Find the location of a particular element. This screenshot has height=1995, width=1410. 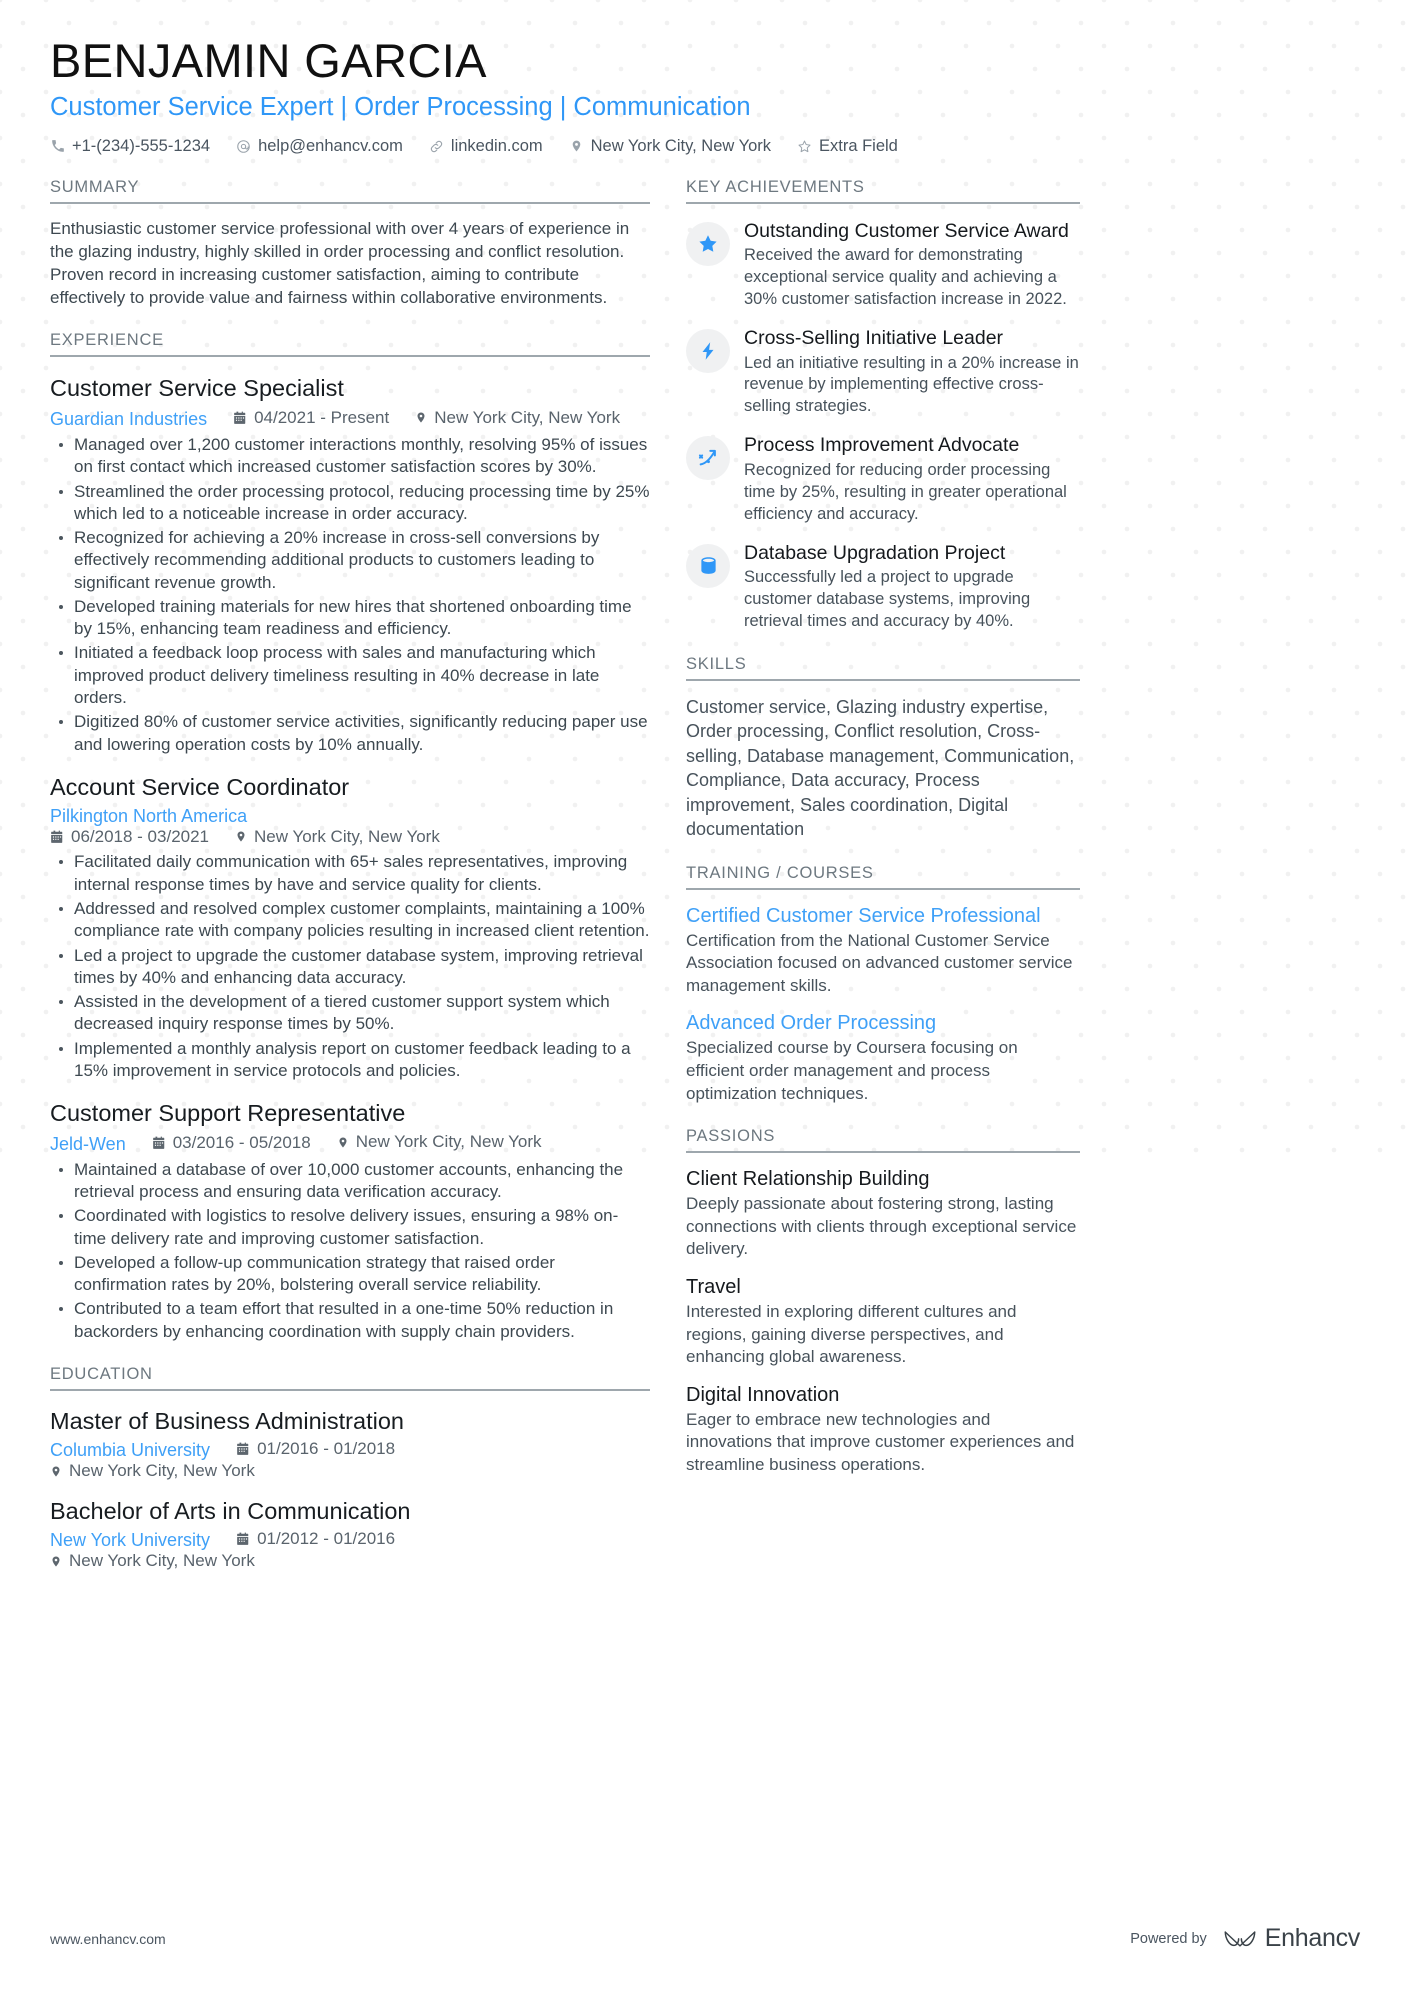

contact-email-text: help@enhancv.com is located at coordinates (330, 145).